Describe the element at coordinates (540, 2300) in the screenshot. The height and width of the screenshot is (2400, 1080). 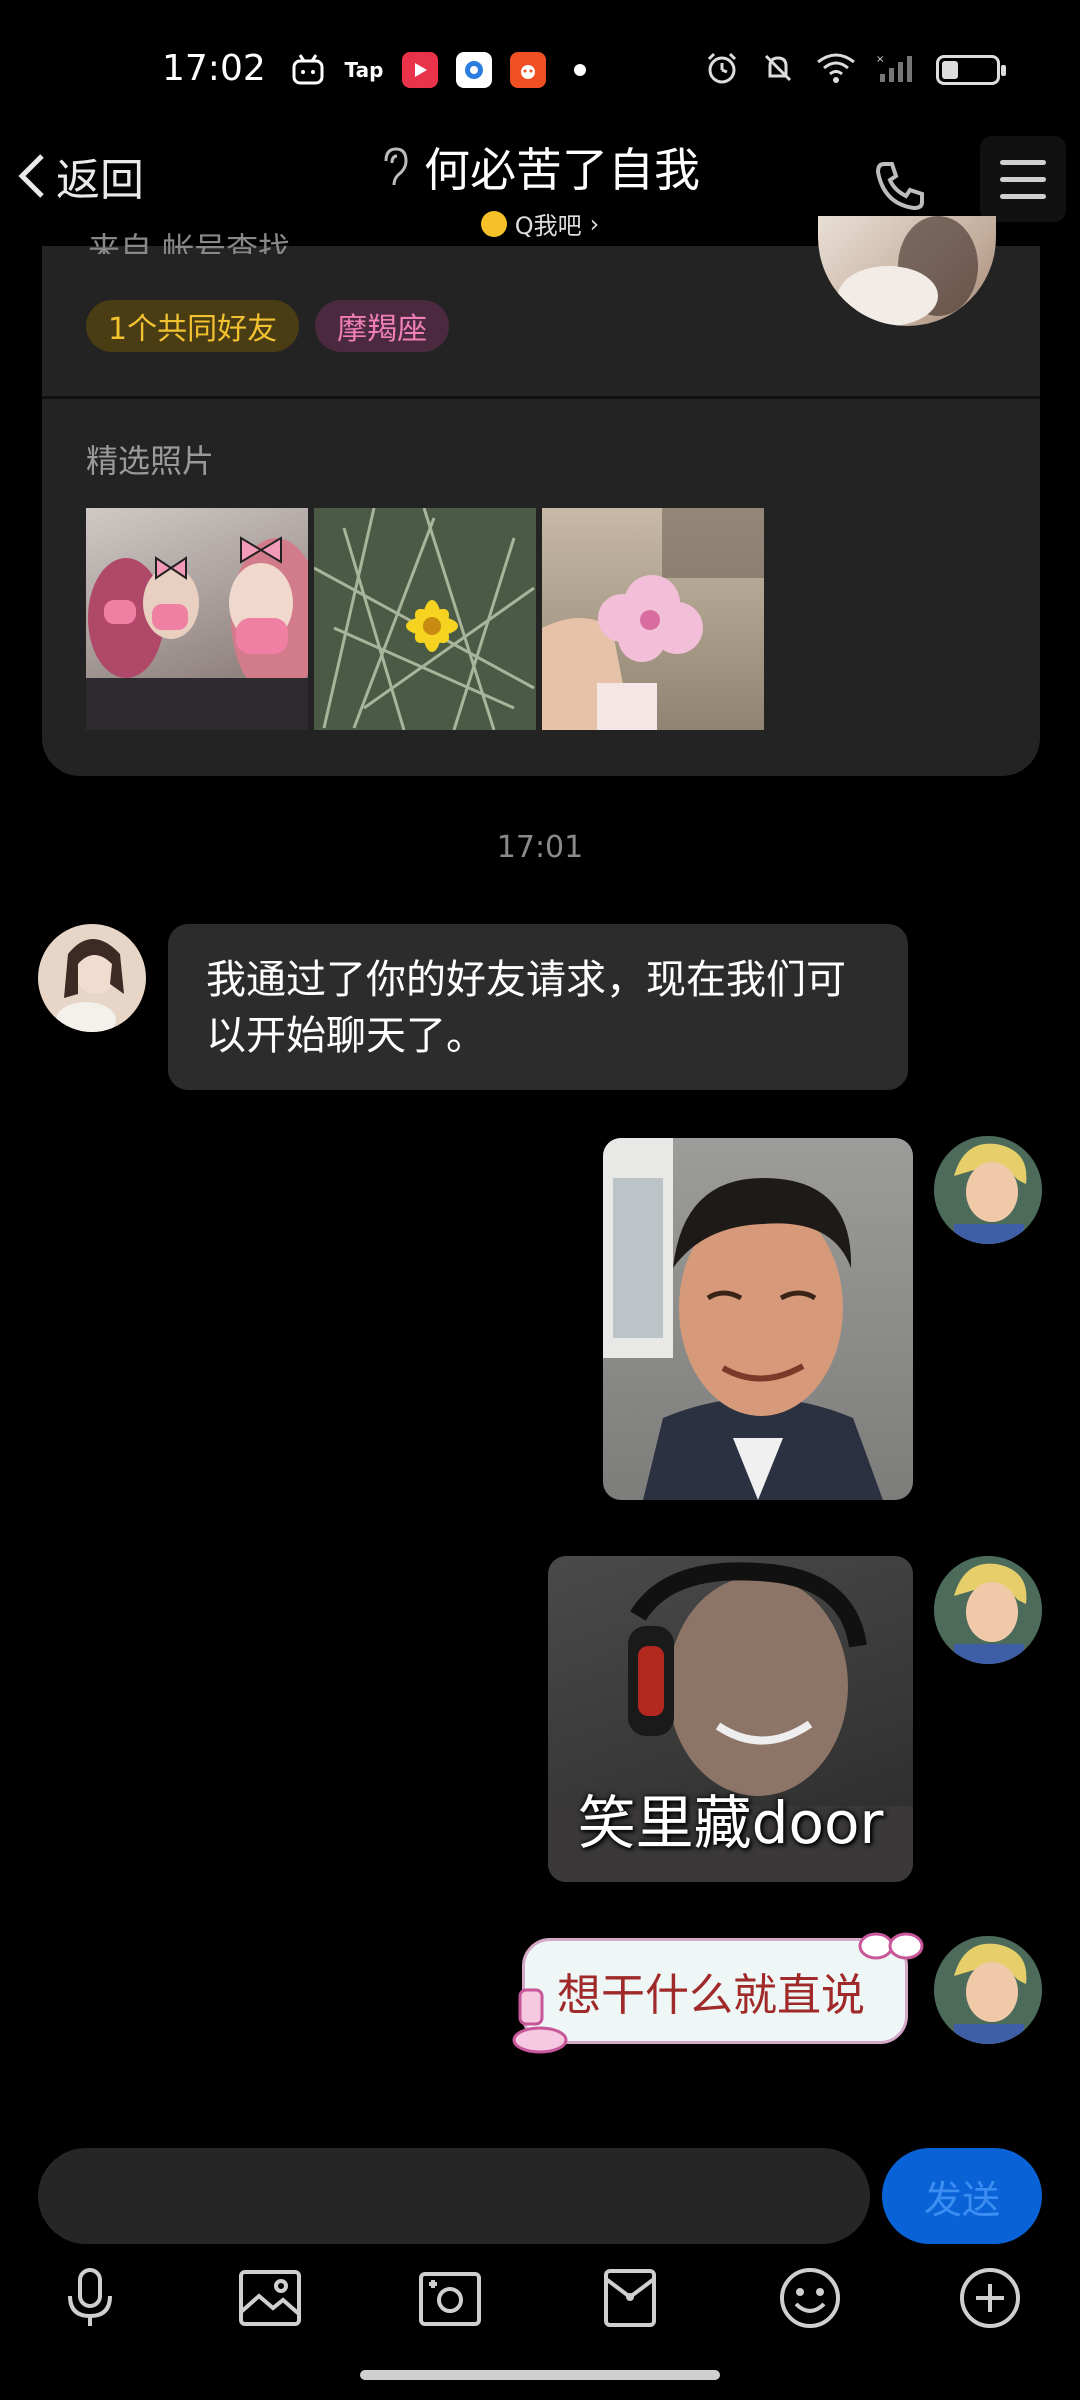
I see `chat-toolbar` at that location.